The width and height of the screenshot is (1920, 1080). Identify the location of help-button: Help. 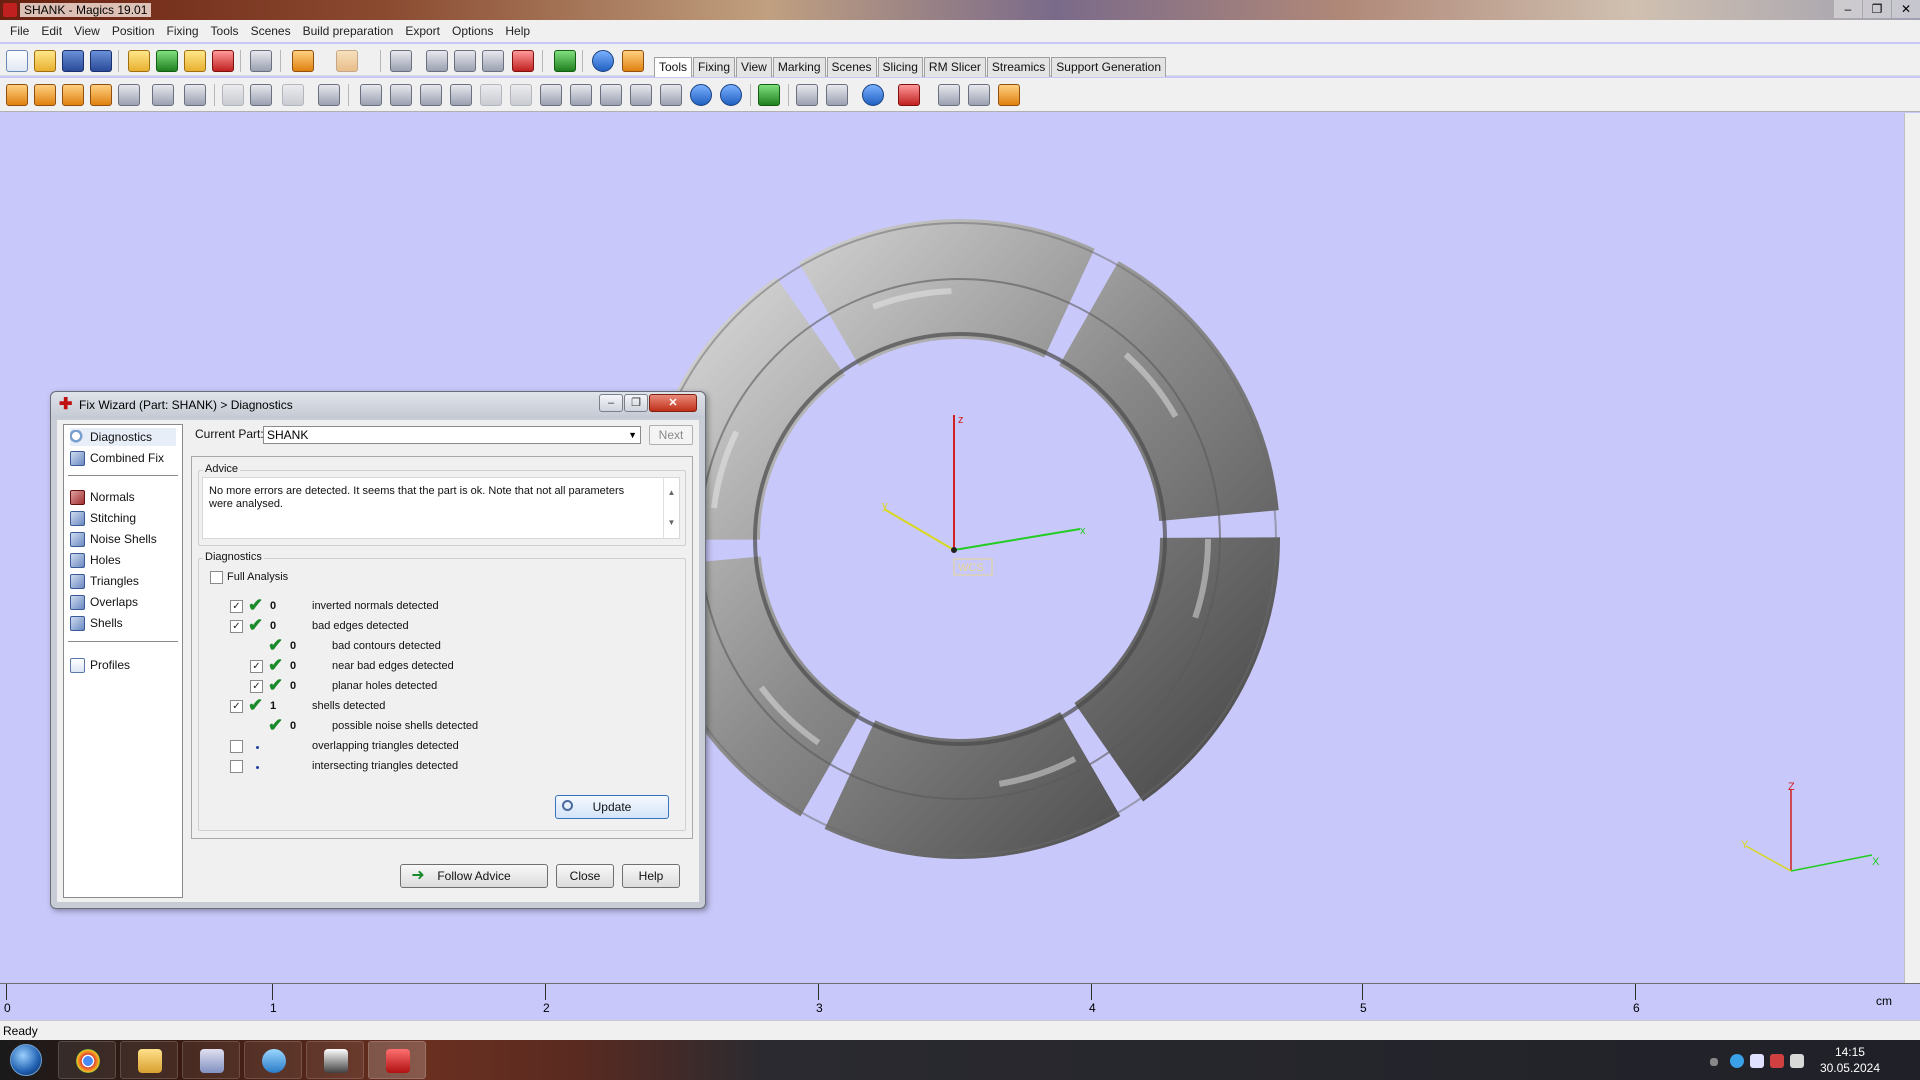
(651, 876).